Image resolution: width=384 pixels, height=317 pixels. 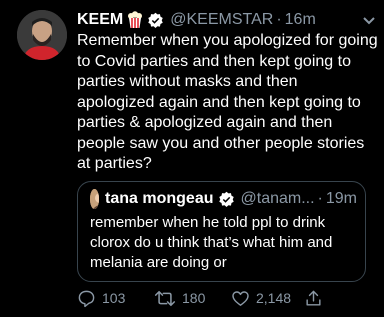 What do you see at coordinates (165, 298) in the screenshot?
I see `retweet-icon` at bounding box center [165, 298].